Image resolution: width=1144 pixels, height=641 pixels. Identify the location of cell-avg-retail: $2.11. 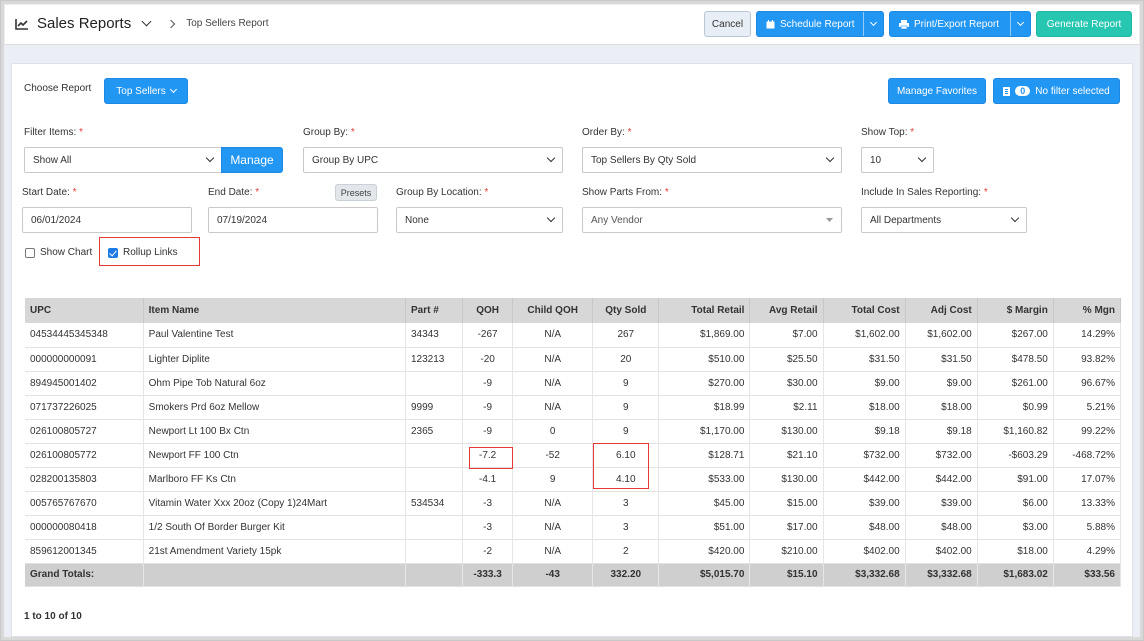
(786, 407).